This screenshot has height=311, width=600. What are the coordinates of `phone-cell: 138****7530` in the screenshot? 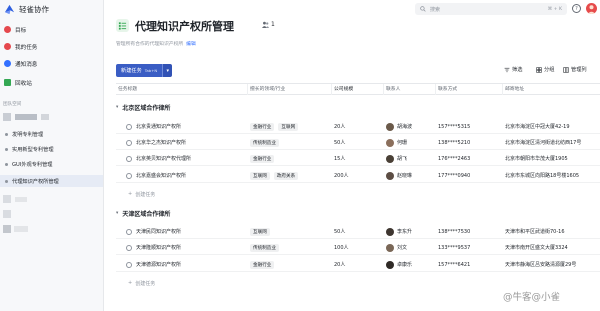 It's located at (470, 231).